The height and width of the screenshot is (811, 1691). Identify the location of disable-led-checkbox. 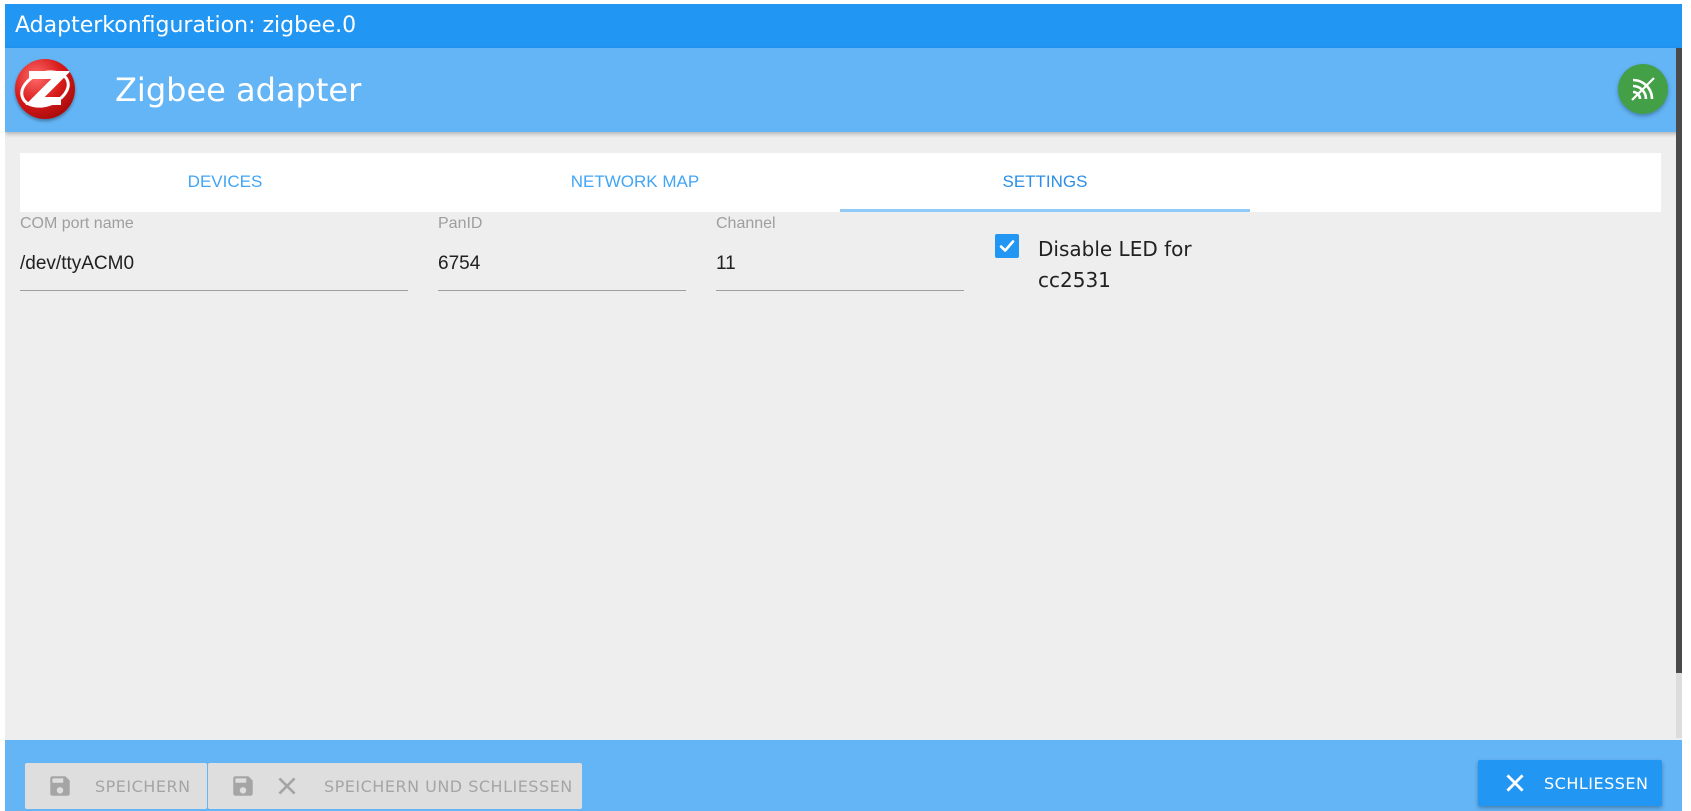
(1007, 246).